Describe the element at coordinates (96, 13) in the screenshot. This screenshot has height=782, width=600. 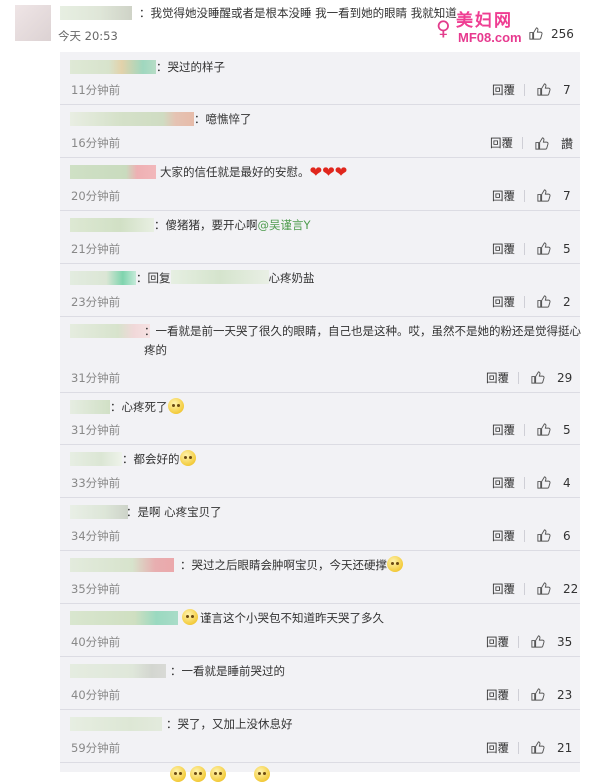
I see `username-blurred` at that location.